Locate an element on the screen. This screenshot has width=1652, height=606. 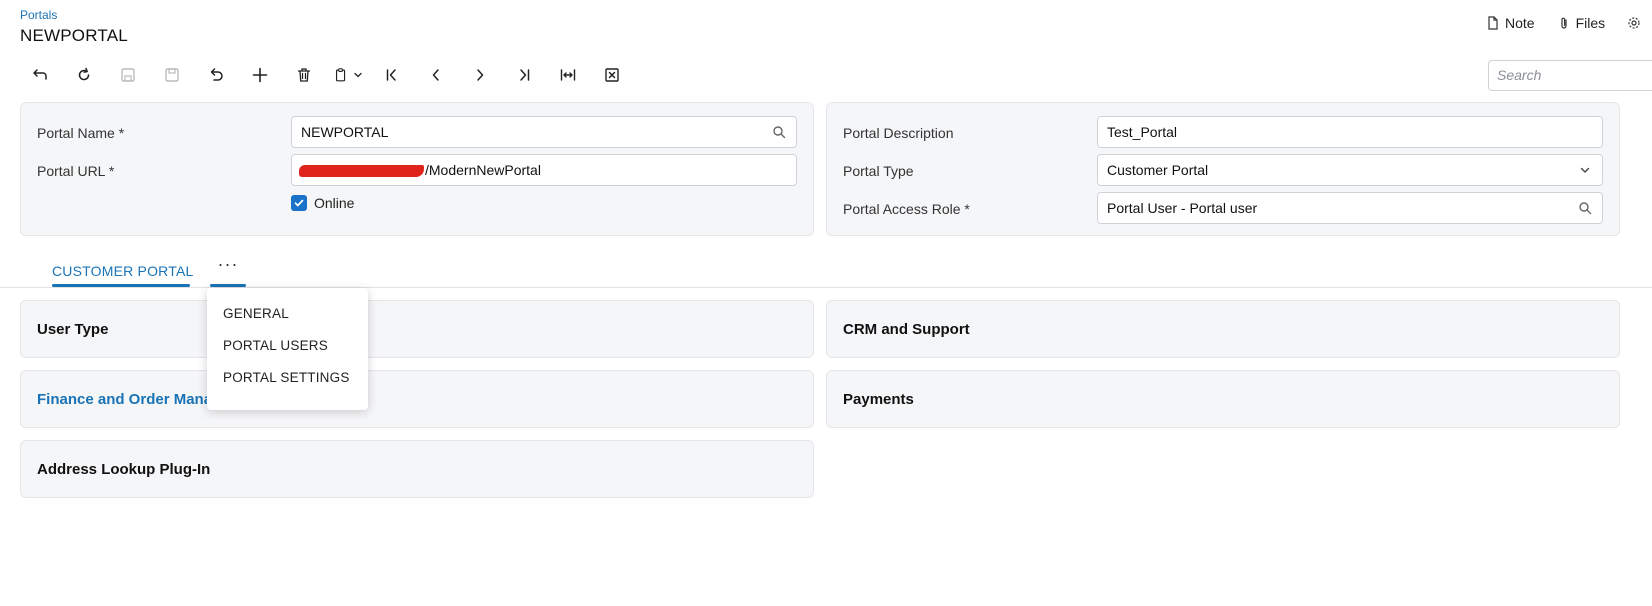
first-record-button is located at coordinates (392, 75).